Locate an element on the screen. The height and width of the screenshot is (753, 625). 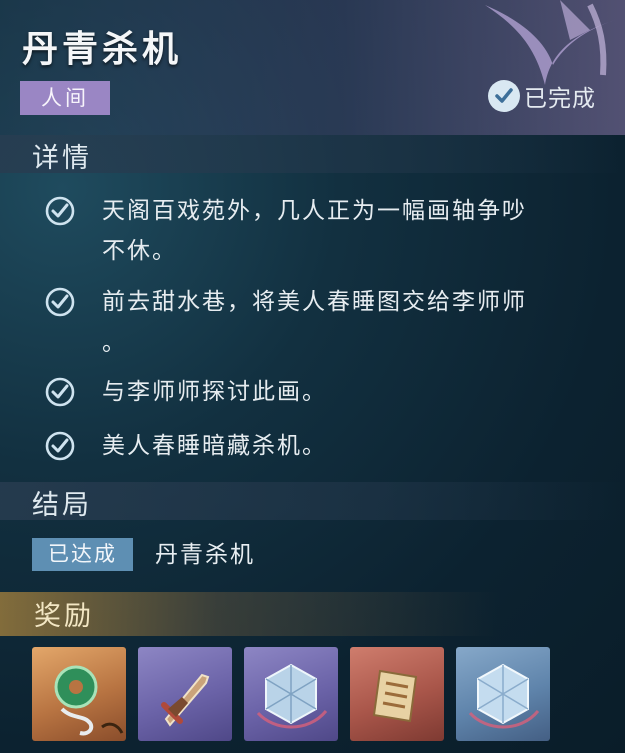
ending-achieved-badge: 已达成 is located at coordinates (82, 554).